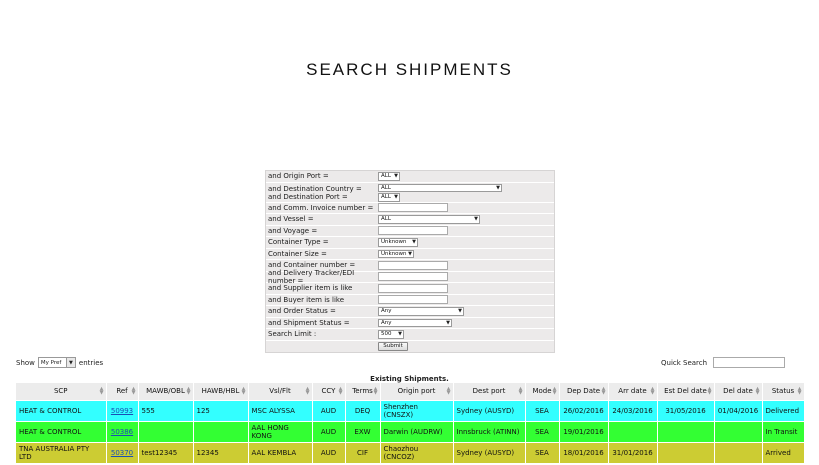 Image resolution: width=819 pixels, height=465 pixels. Describe the element at coordinates (393, 346) in the screenshot. I see `submit-button: Submit` at that location.